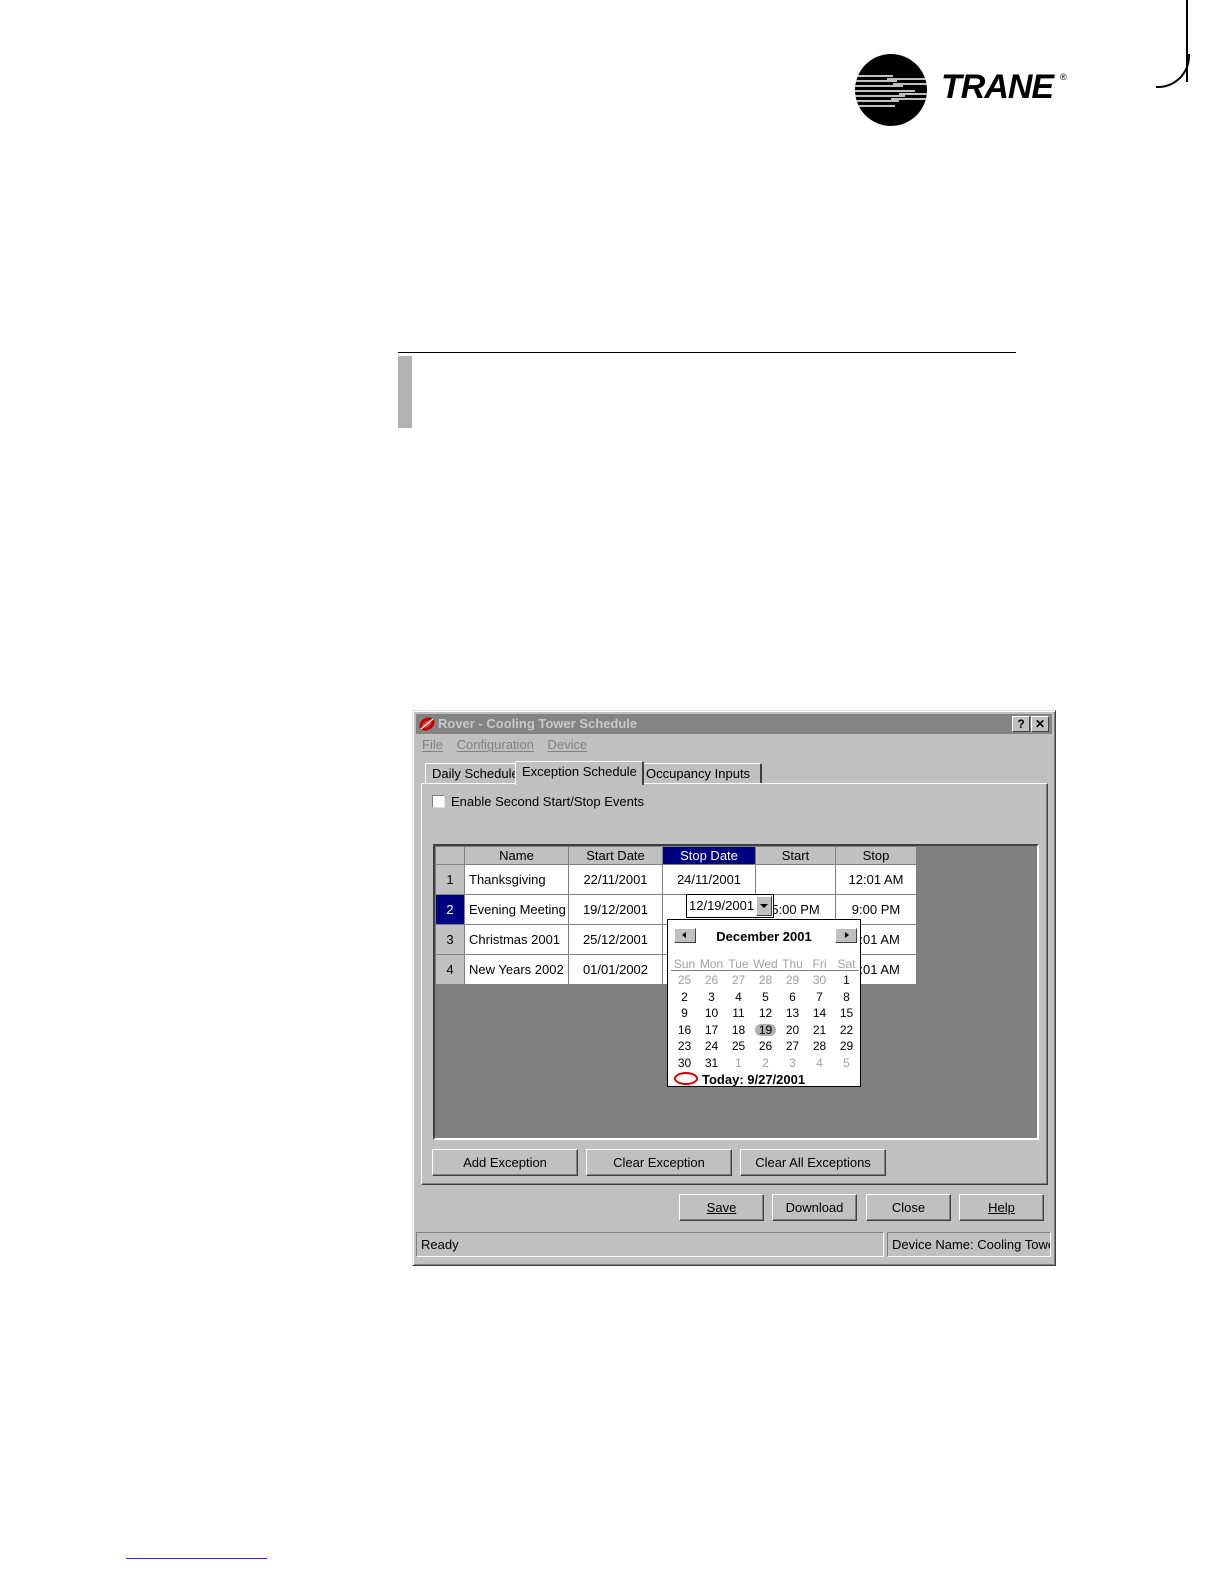  What do you see at coordinates (516, 879) in the screenshot?
I see `cell-name: Thanksgiving` at bounding box center [516, 879].